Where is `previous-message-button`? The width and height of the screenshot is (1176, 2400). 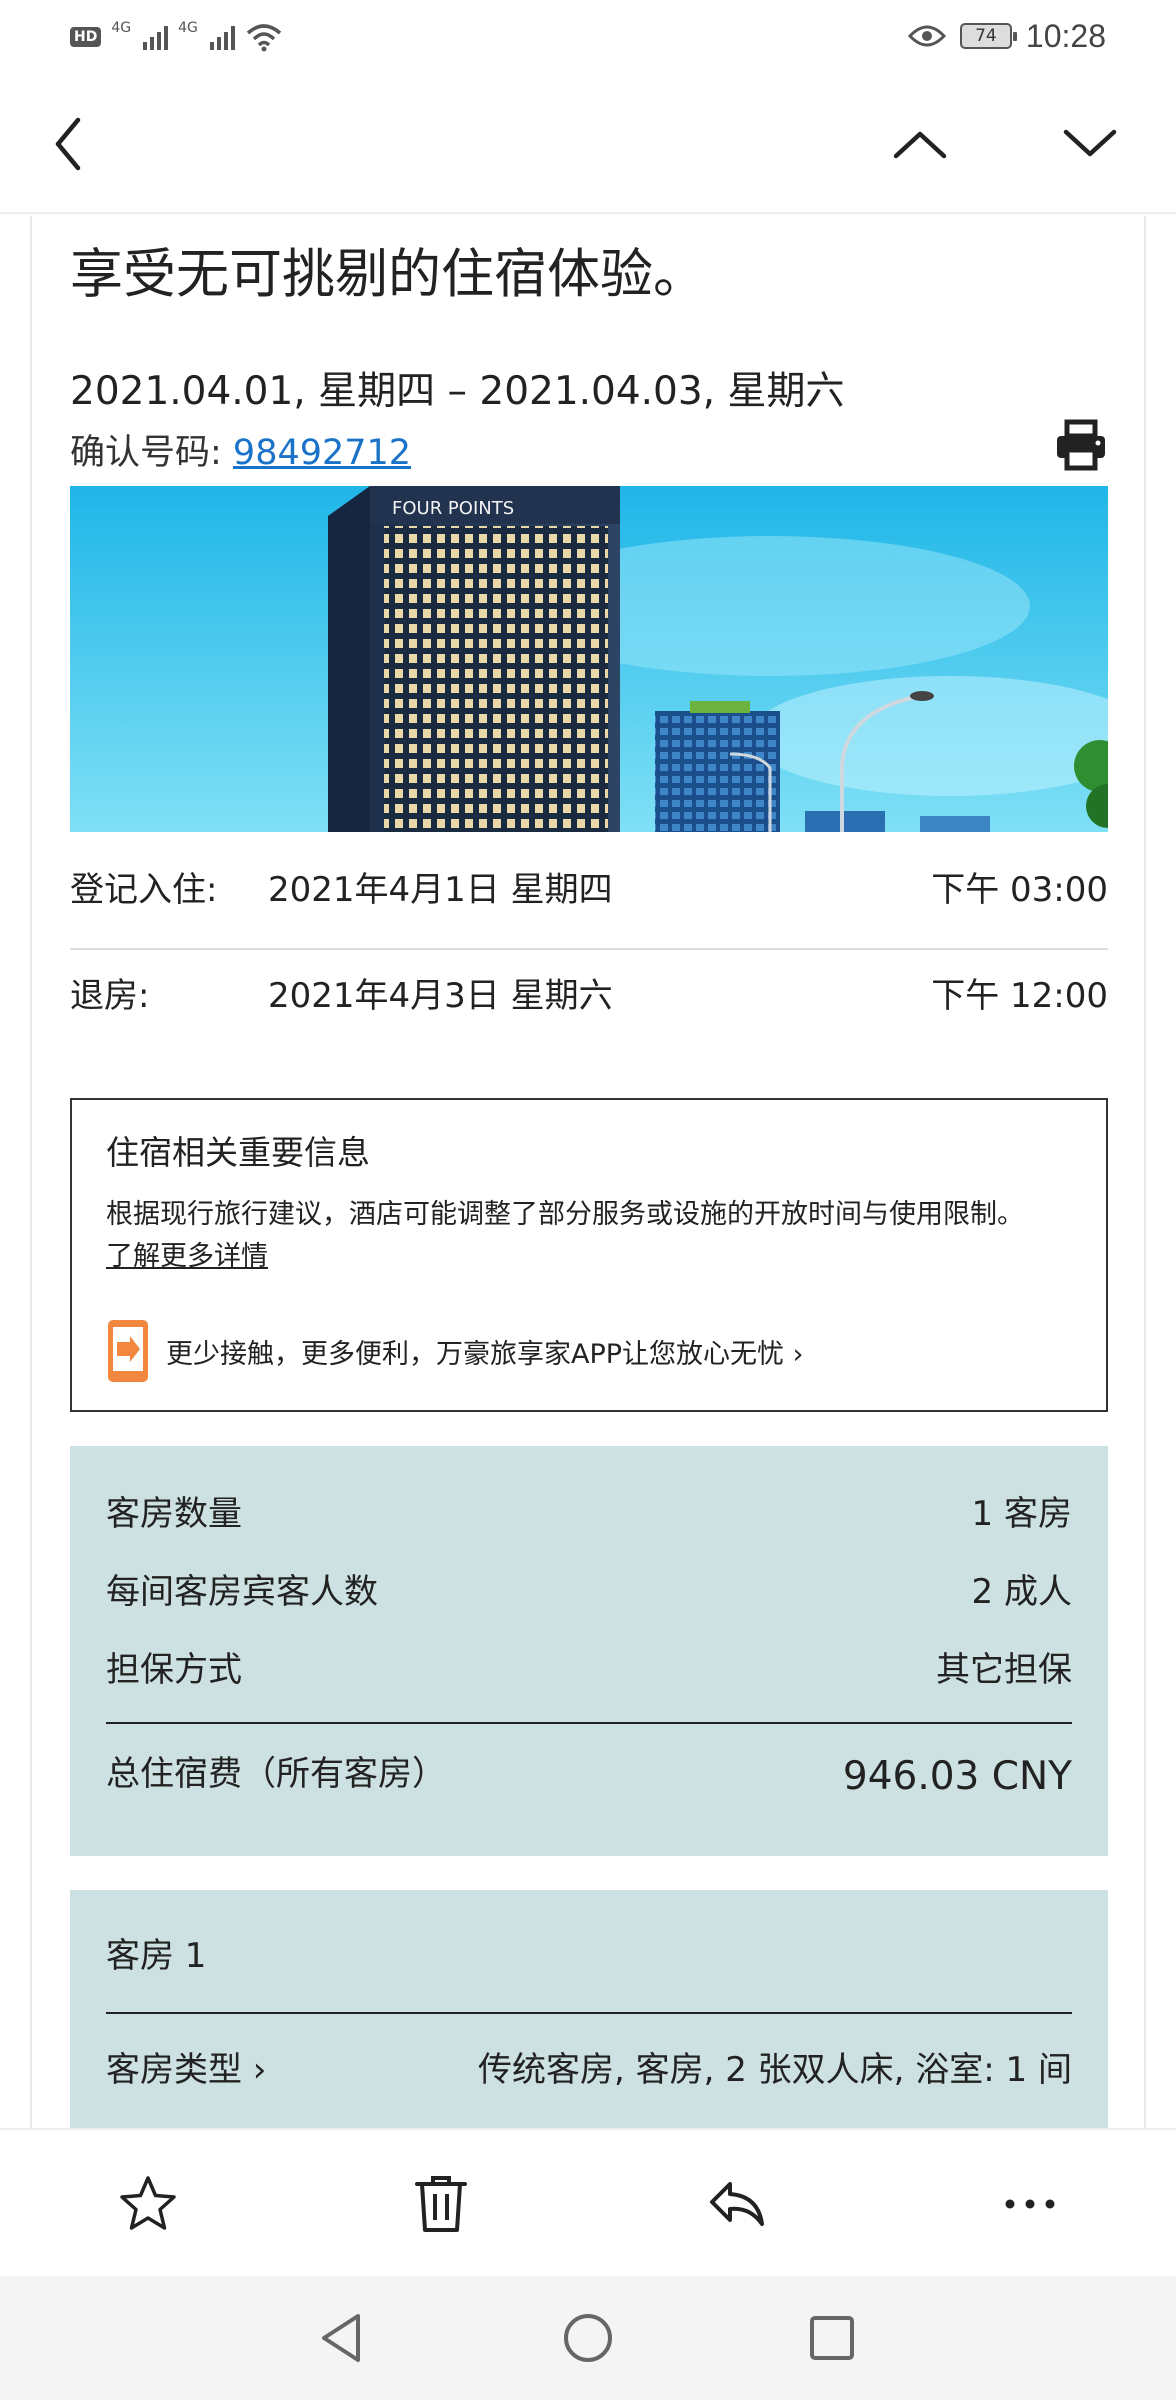 previous-message-button is located at coordinates (920, 144).